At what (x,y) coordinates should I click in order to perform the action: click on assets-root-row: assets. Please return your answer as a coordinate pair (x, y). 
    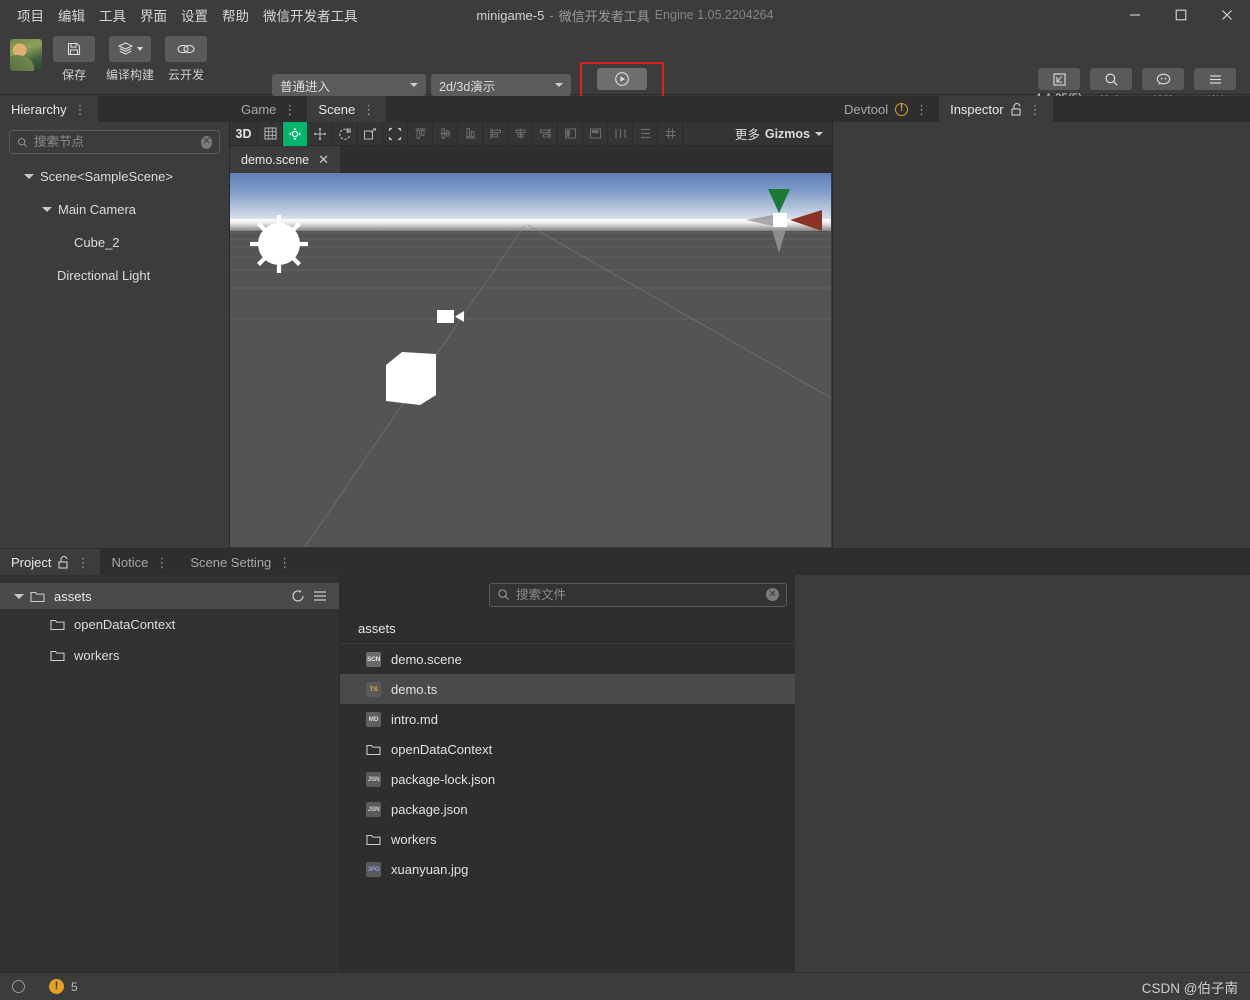
    Looking at the image, I should click on (169, 596).